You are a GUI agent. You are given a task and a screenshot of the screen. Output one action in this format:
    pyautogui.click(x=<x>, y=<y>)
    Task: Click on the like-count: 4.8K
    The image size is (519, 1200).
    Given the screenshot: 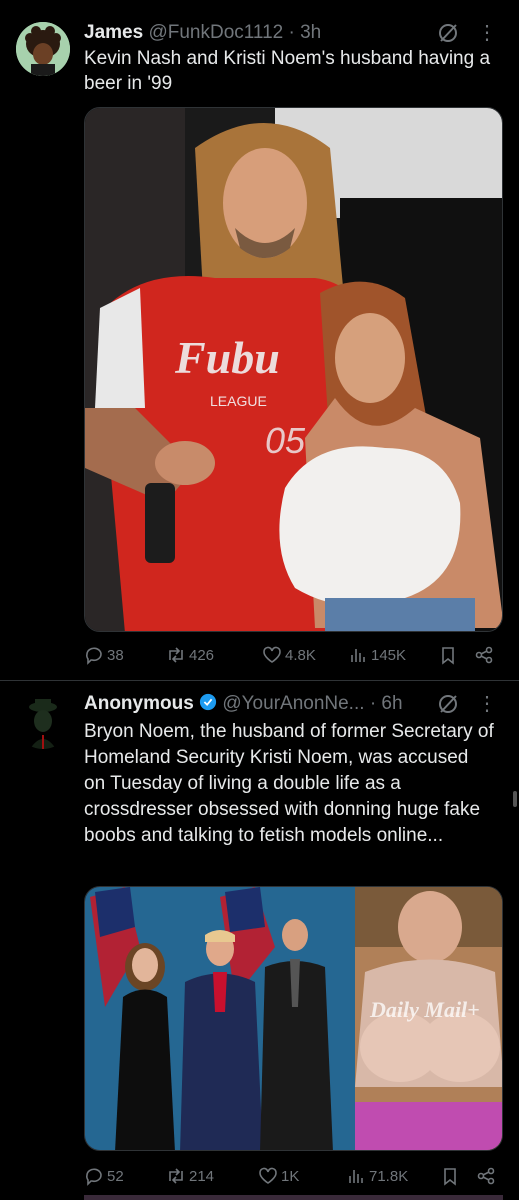 What is the action you would take?
    pyautogui.click(x=300, y=655)
    